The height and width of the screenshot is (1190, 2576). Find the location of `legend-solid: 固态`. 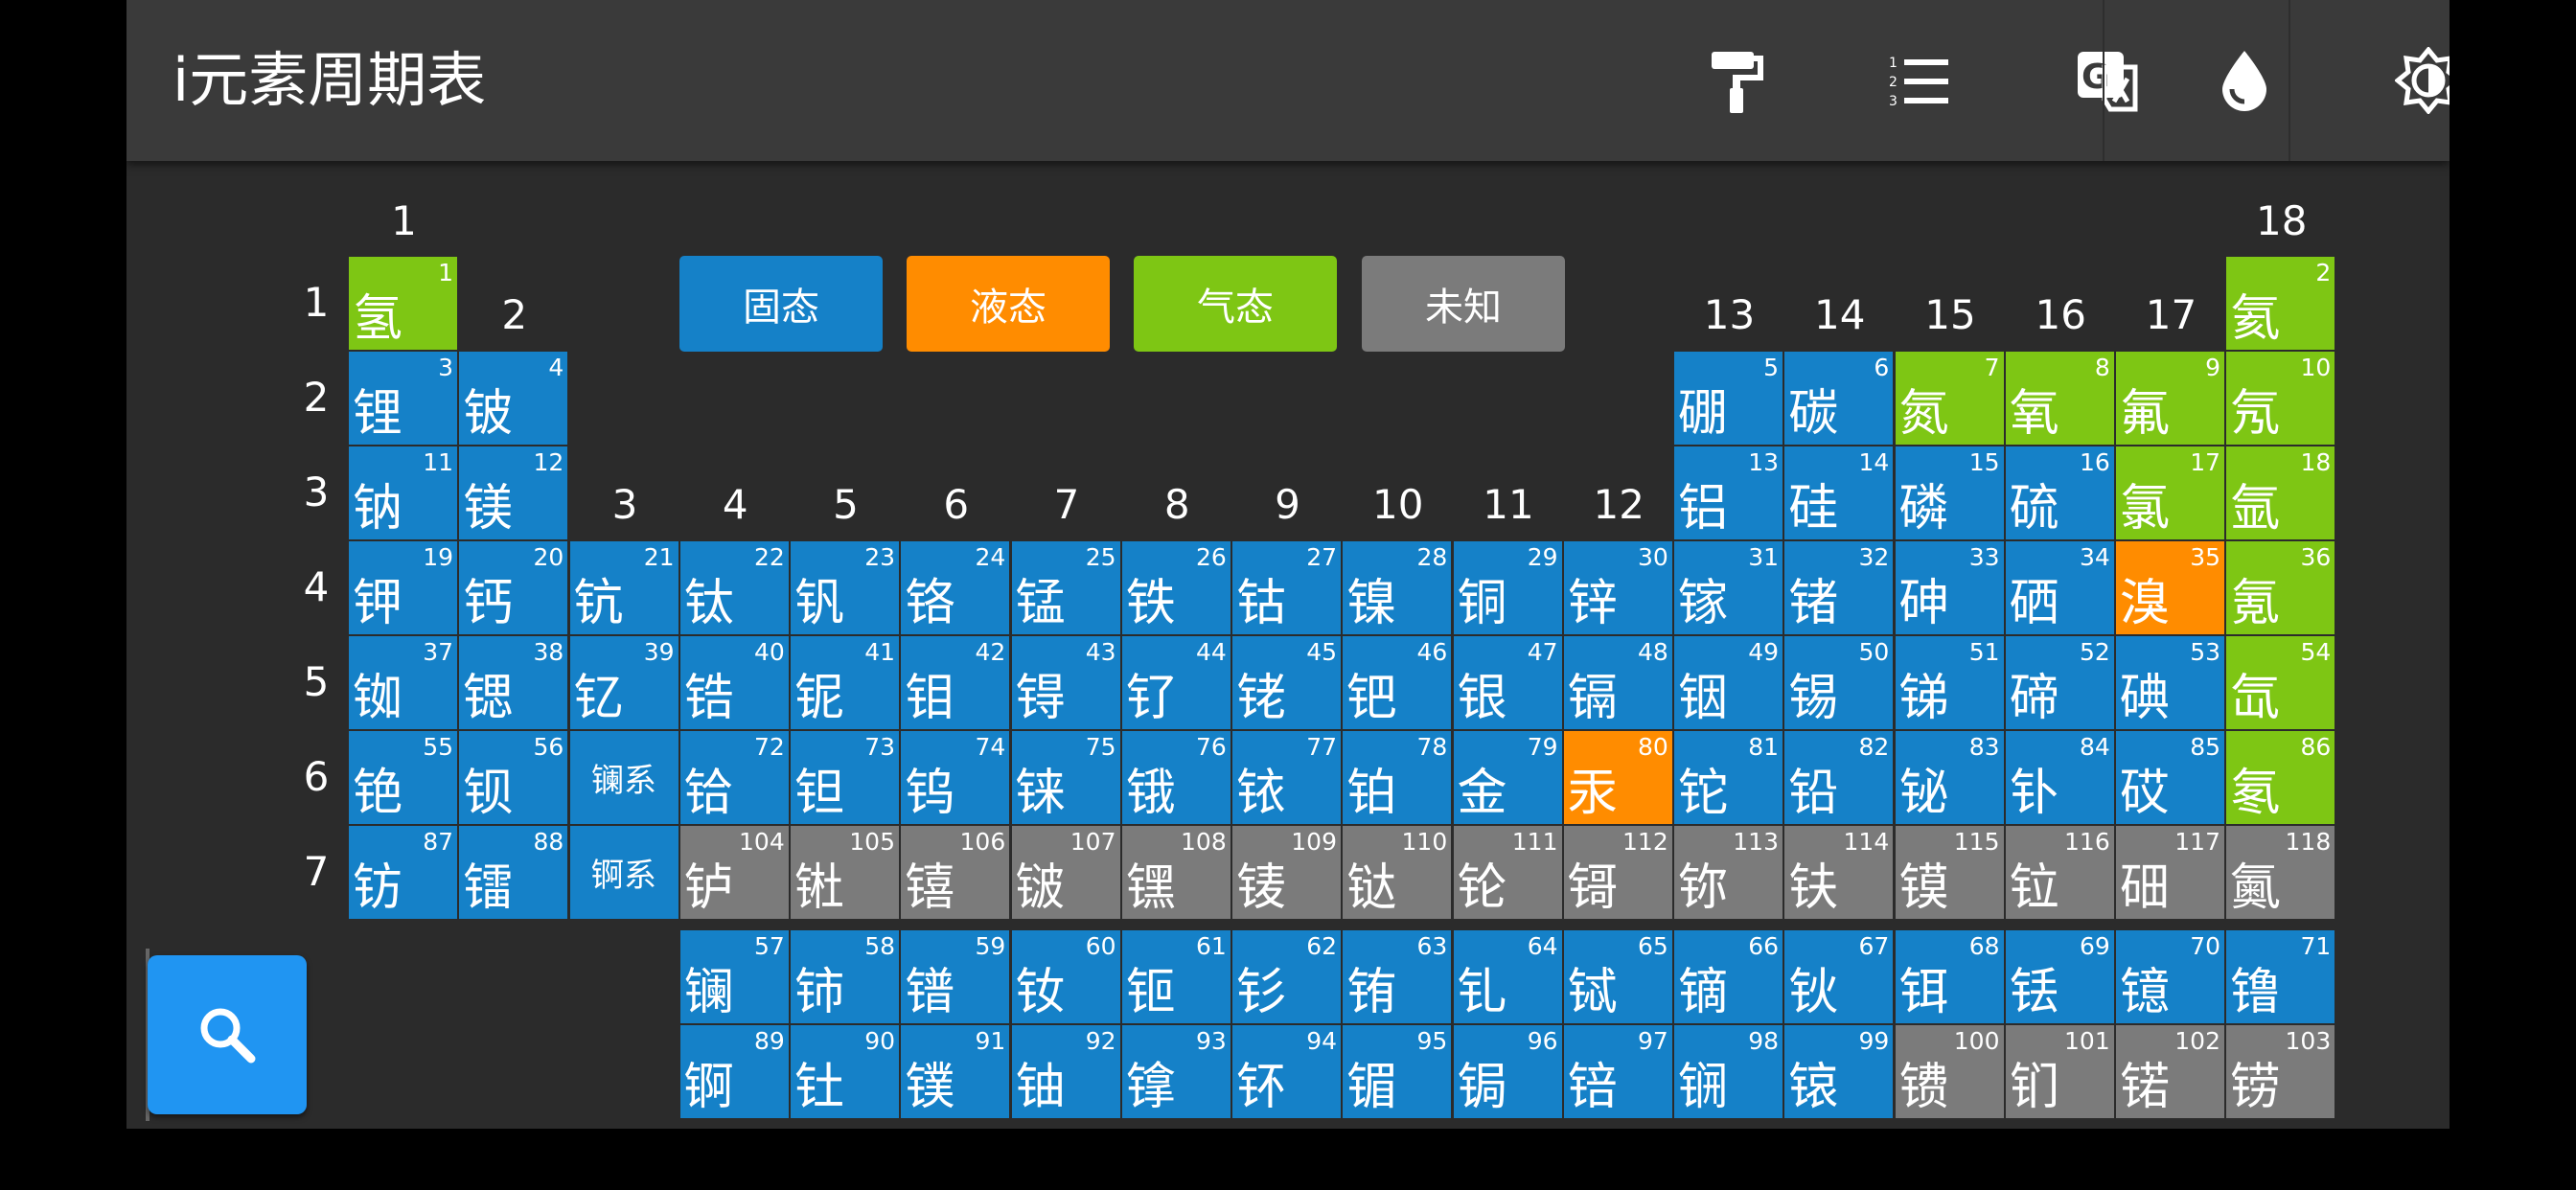

legend-solid: 固态 is located at coordinates (781, 304).